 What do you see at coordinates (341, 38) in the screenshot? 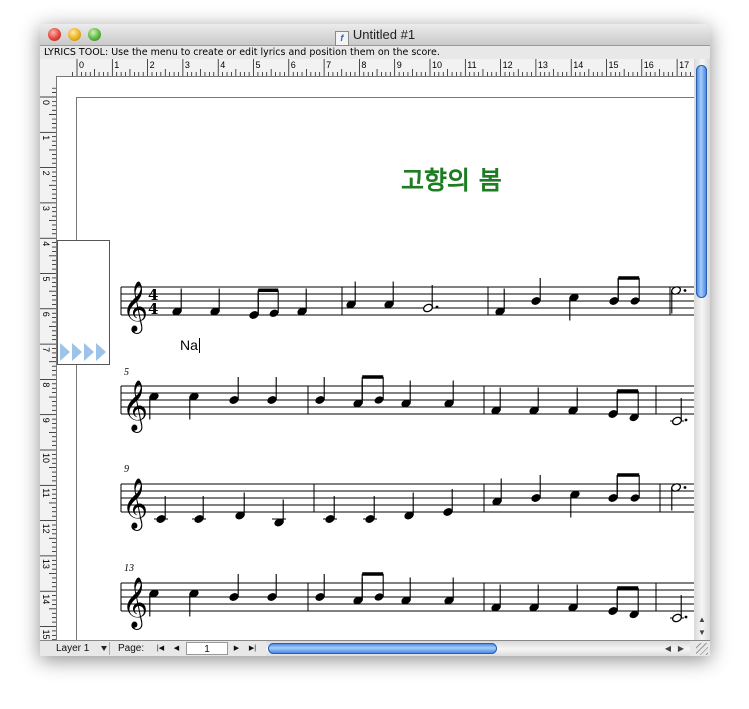
I see `document-icon: f` at bounding box center [341, 38].